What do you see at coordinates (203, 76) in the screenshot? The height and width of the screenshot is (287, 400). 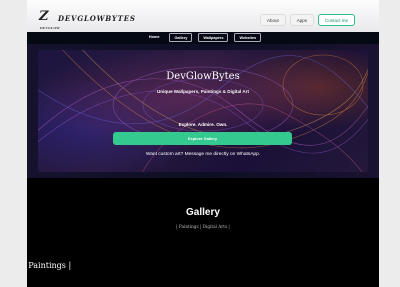 I see `hero-title: DevGlowBytes` at bounding box center [203, 76].